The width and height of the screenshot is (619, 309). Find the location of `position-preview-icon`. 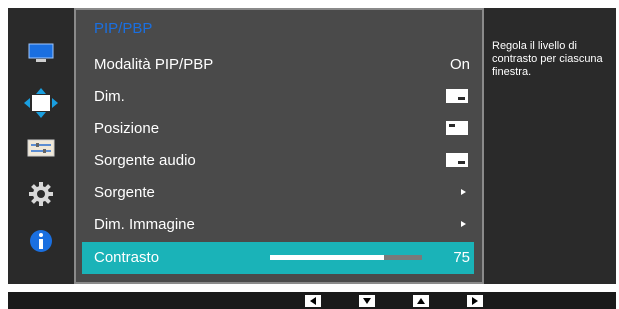

position-preview-icon is located at coordinates (457, 128).